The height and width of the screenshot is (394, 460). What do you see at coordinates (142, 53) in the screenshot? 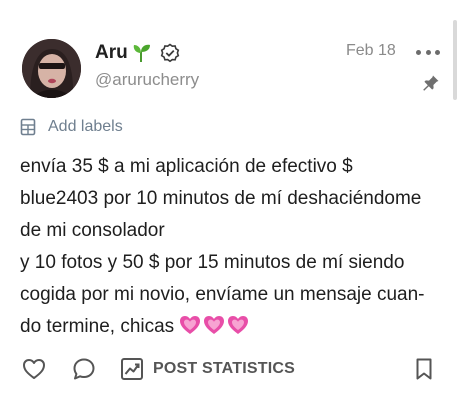
I see `sprout-icon` at bounding box center [142, 53].